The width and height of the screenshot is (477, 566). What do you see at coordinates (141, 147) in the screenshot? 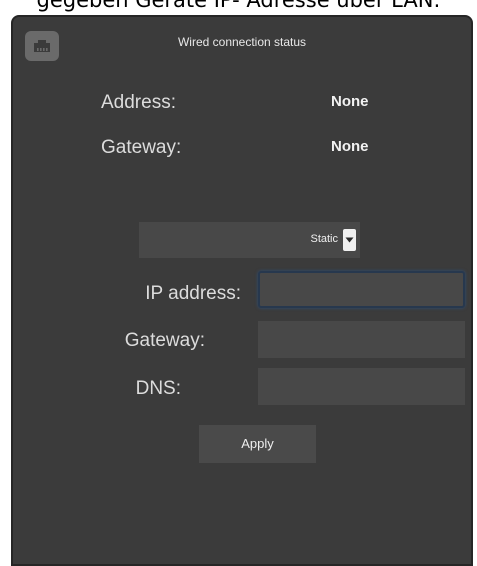
I see `gateway-status-label: Gateway:` at bounding box center [141, 147].